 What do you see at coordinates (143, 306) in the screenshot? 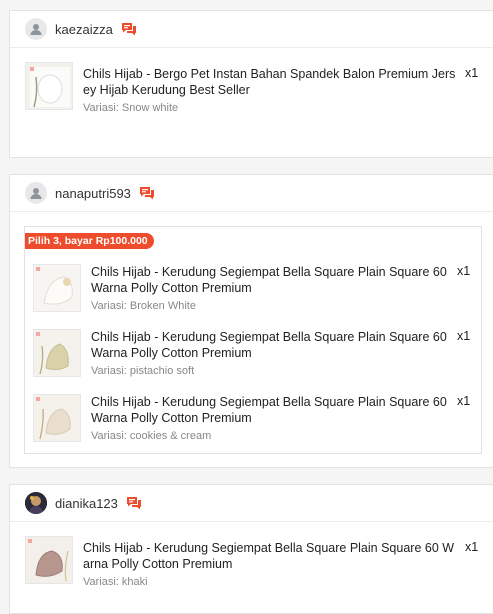
I see `variant-label: Variasi: Broken White` at bounding box center [143, 306].